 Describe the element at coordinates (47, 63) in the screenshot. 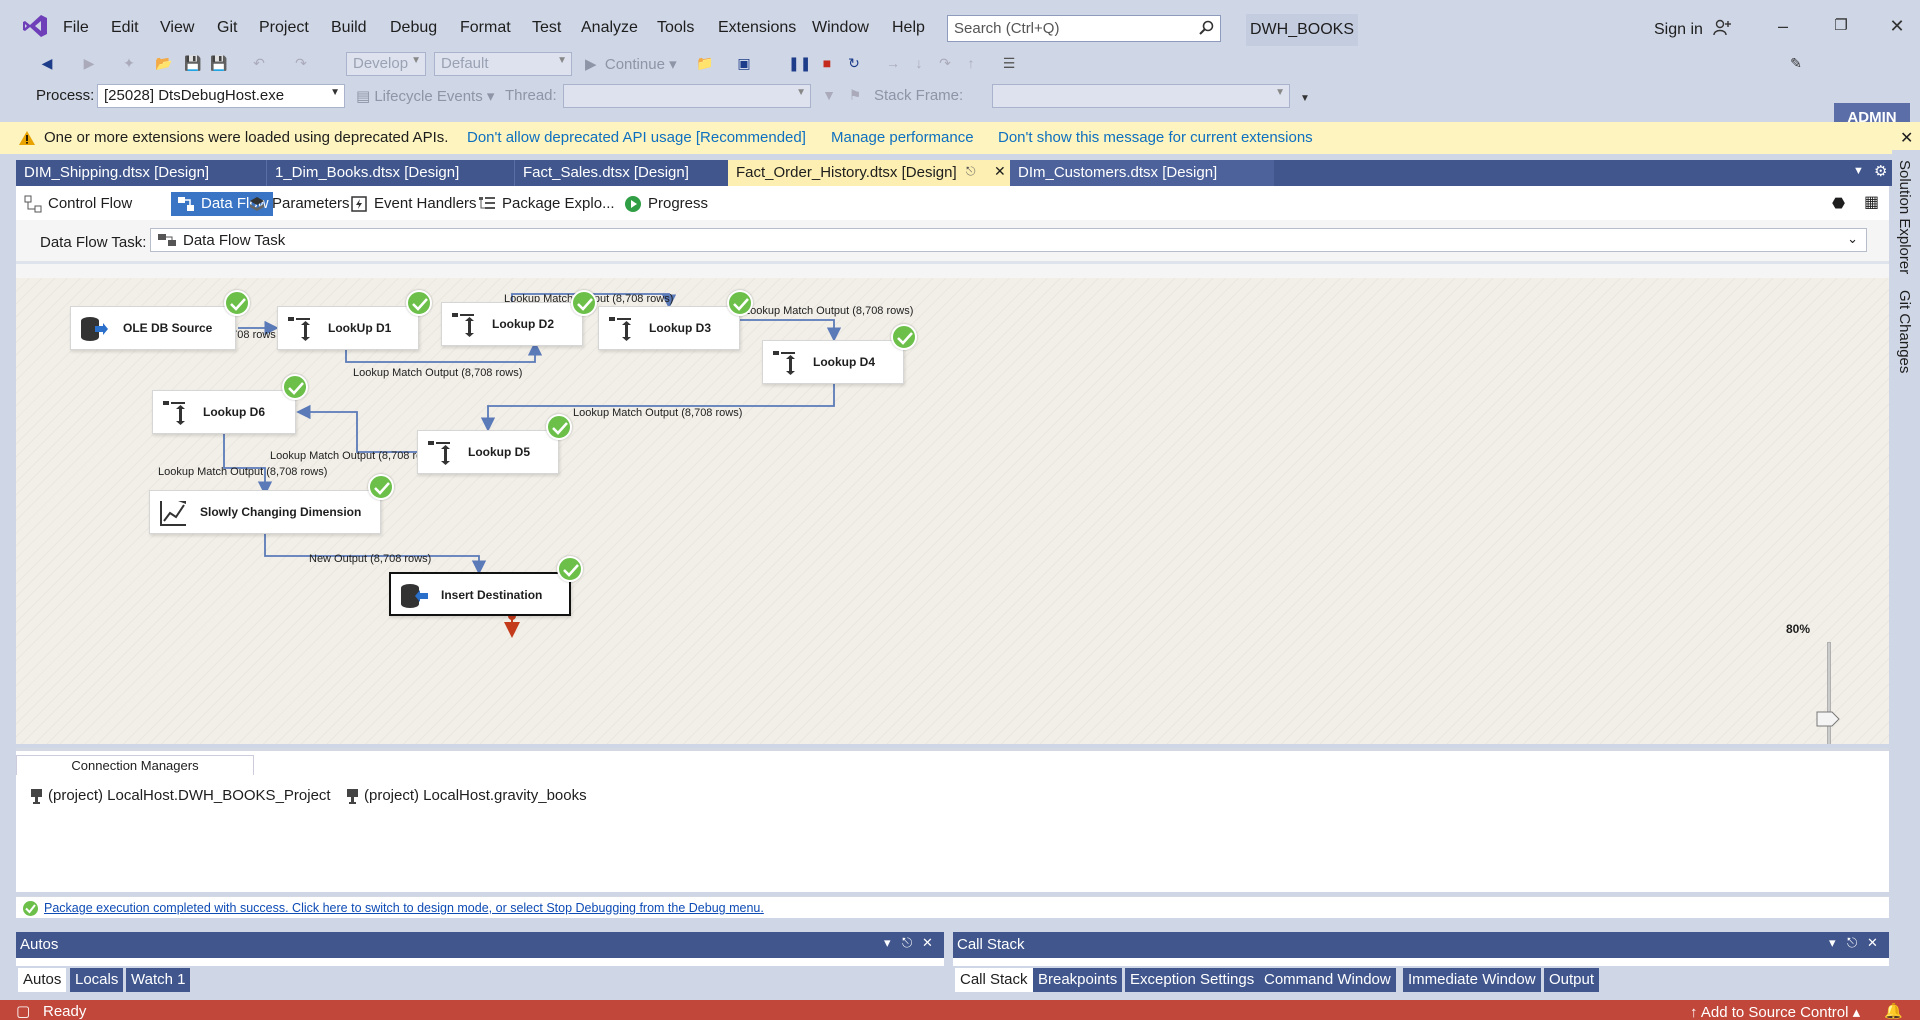

I see `navigate-back-icon: ◀` at that location.